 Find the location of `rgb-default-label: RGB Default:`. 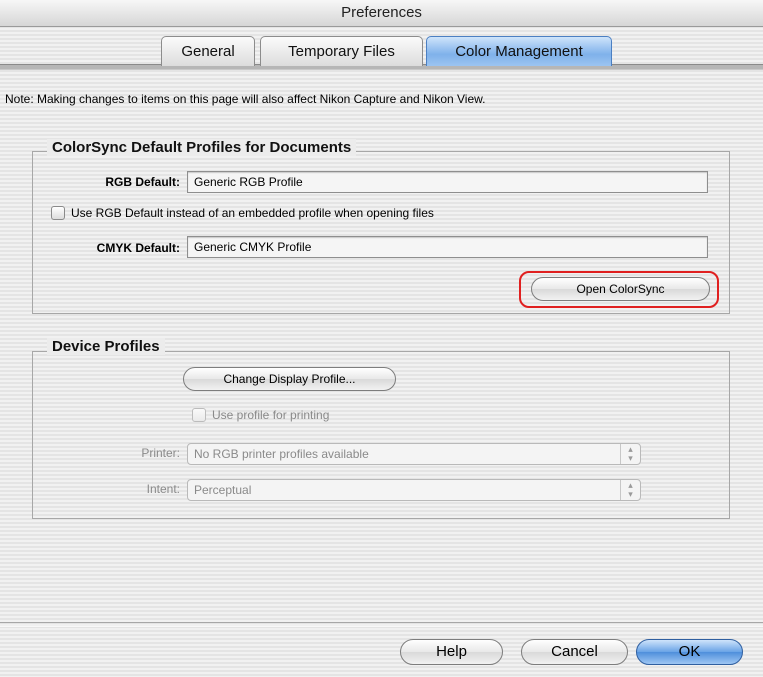

rgb-default-label: RGB Default: is located at coordinates (142, 182).